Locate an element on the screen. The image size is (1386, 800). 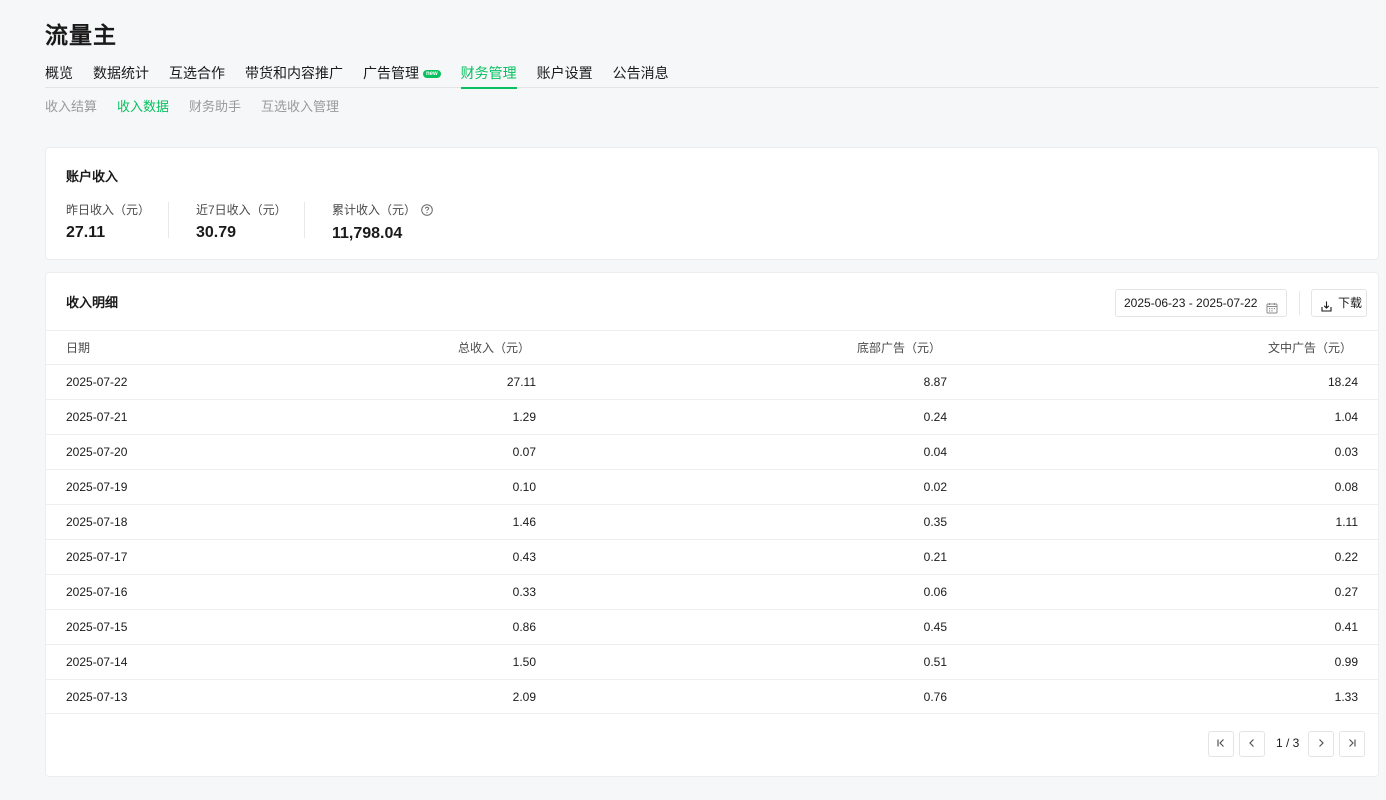
cell-inline-ad: 0.22 is located at coordinates (1346, 557).